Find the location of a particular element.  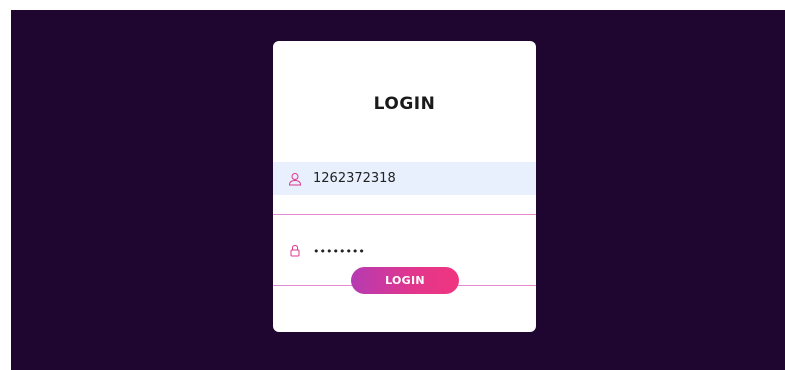

username-underline is located at coordinates (404, 214).